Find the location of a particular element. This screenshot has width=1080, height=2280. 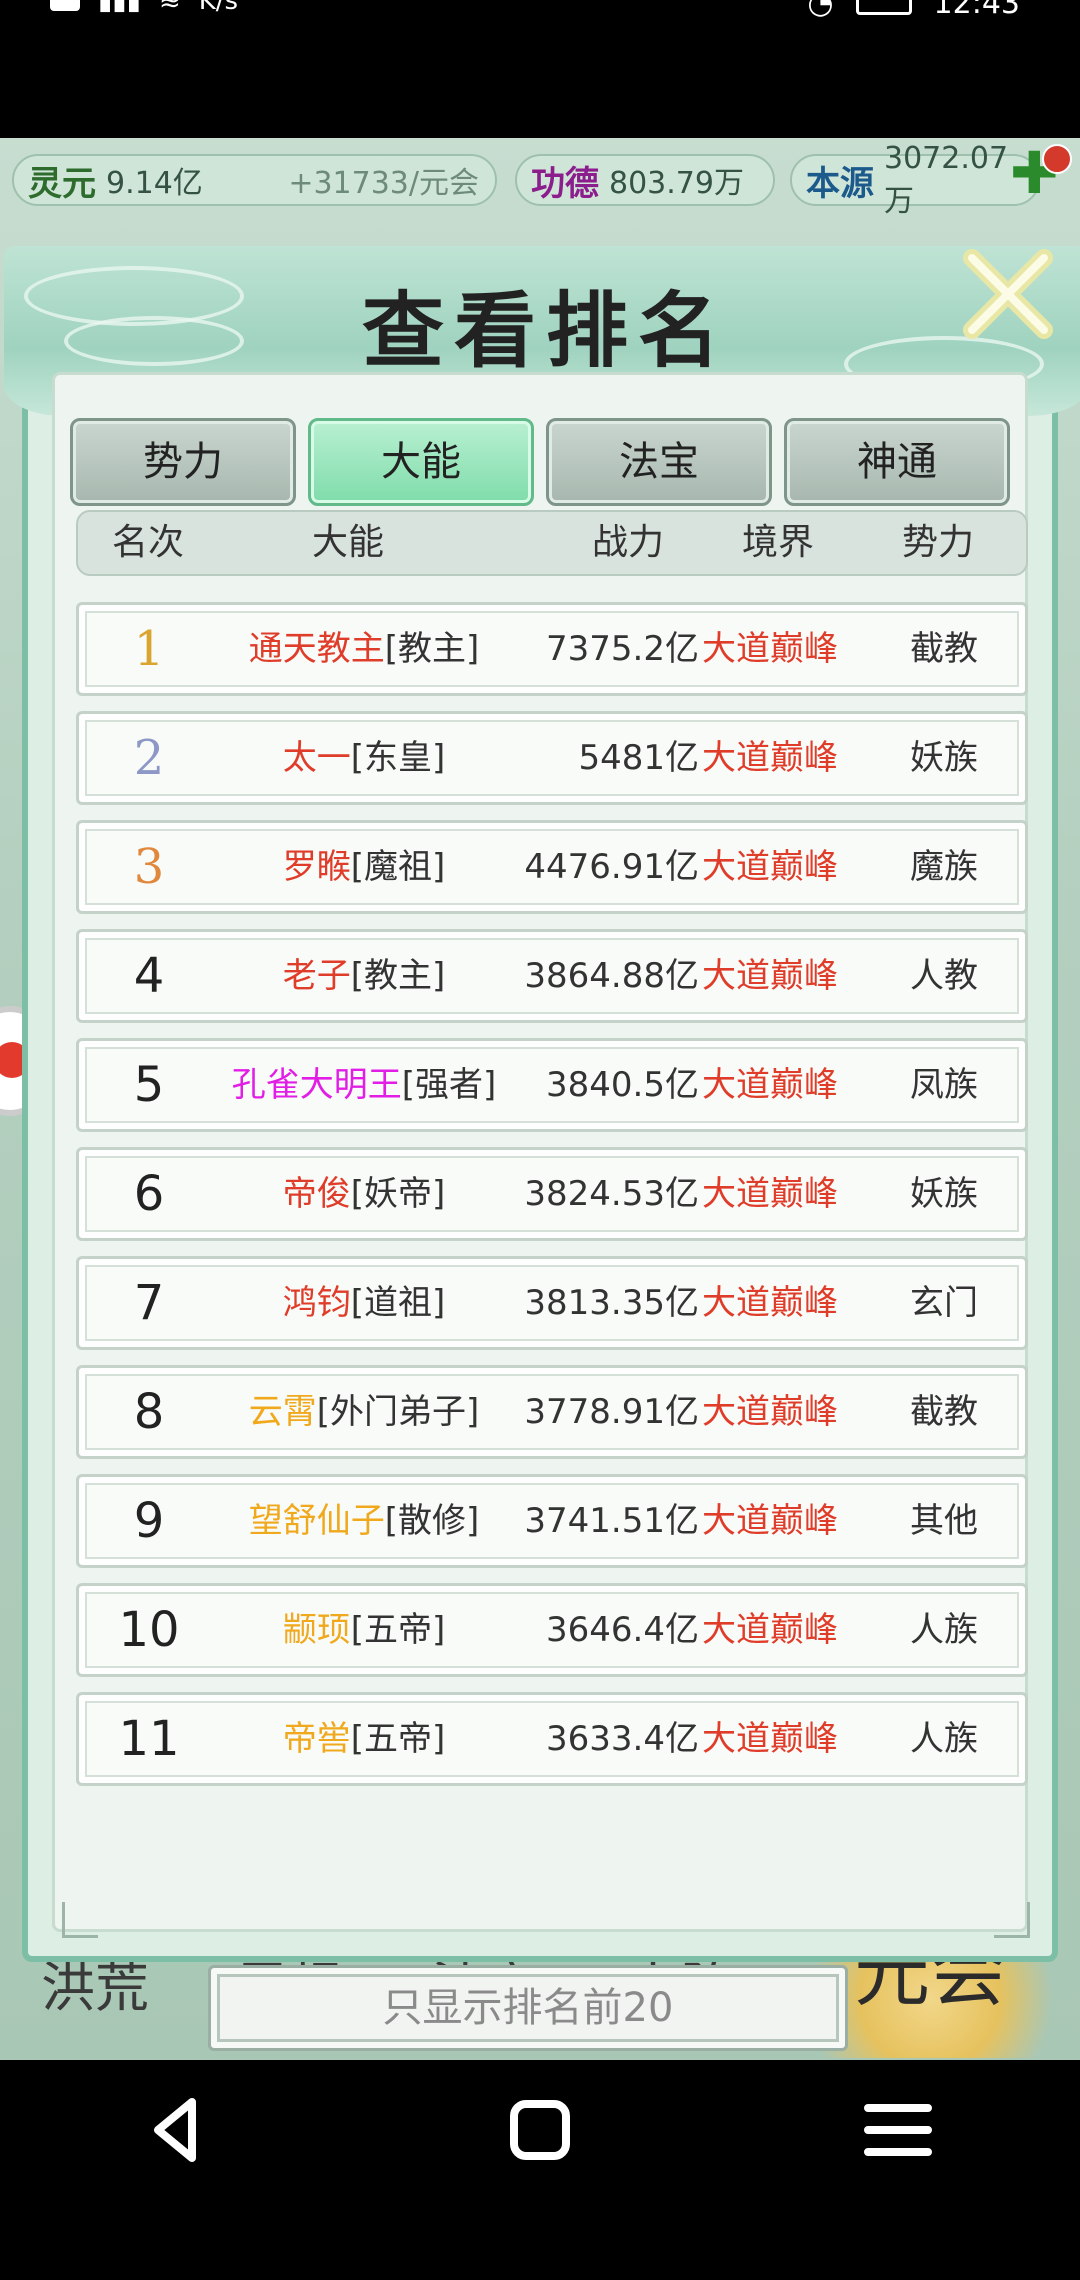

show-top20-button: 只显示排名前20 is located at coordinates (528, 2008).